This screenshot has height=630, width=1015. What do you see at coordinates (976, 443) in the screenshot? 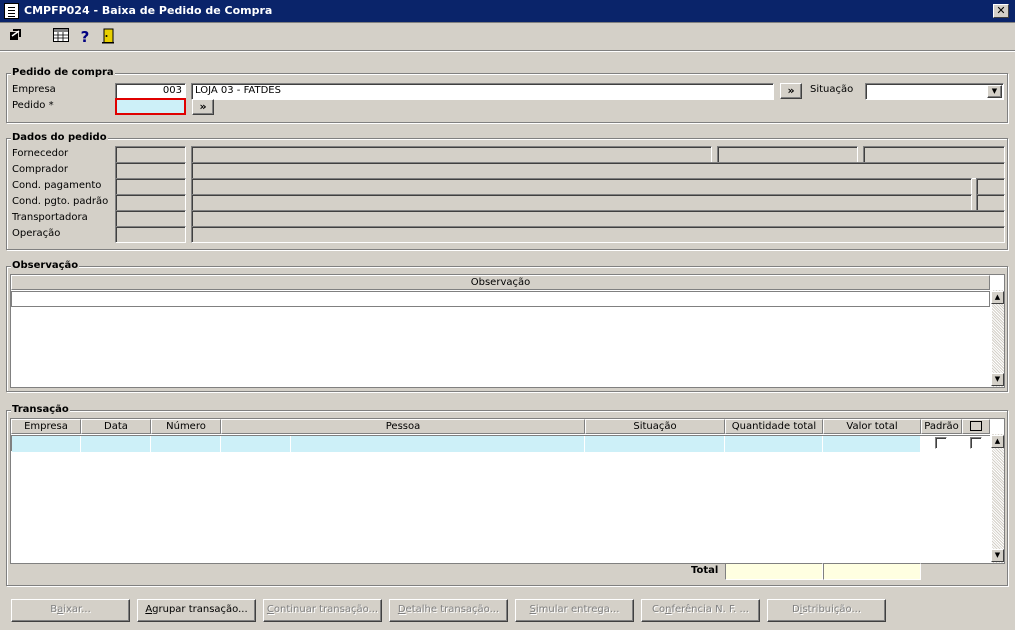
I see `row-select-checkbox` at bounding box center [976, 443].